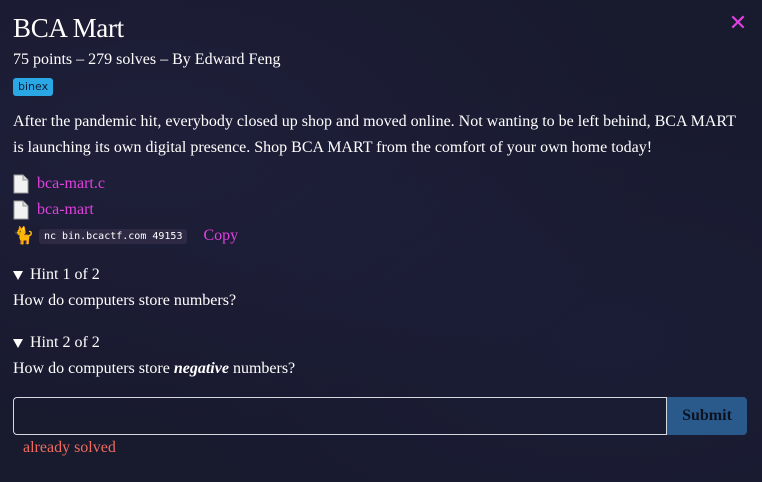 This screenshot has width=762, height=482. Describe the element at coordinates (113, 236) in the screenshot. I see `connection-command: nc bin.bcactf.com 49153` at that location.